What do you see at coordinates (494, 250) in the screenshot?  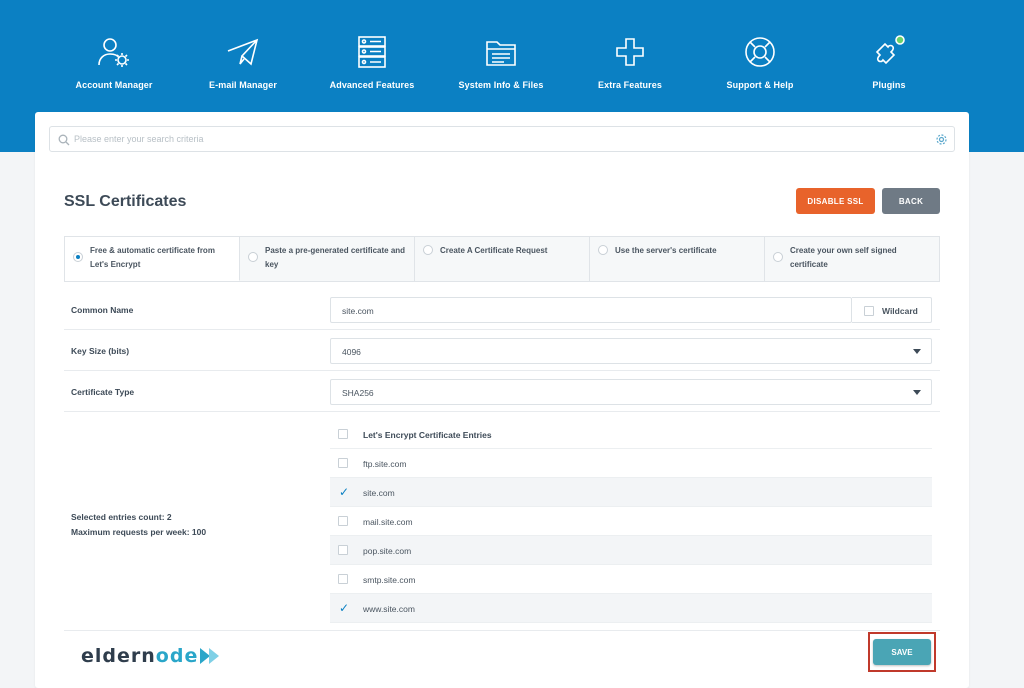 I see `tab-label: Create A Certificate Request` at bounding box center [494, 250].